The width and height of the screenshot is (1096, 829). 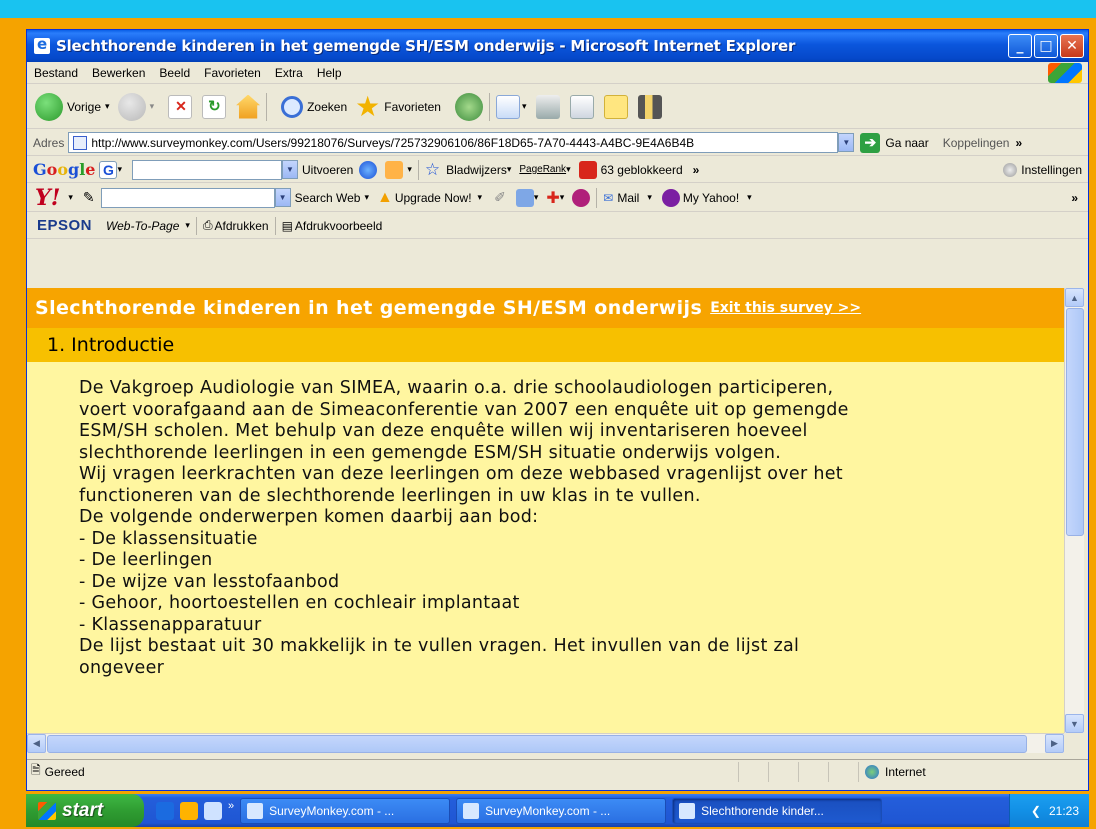 I want to click on start-label: start, so click(x=83, y=810).